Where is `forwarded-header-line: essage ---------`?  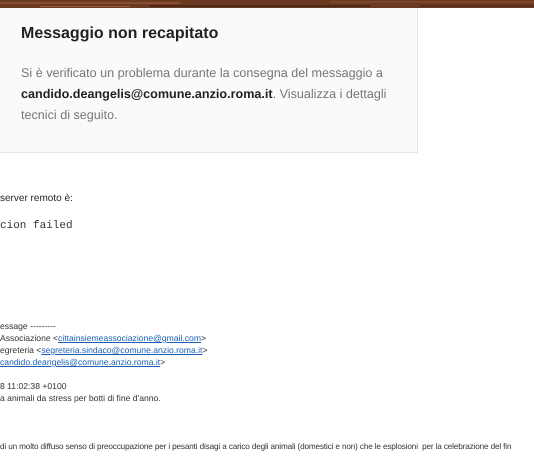 forwarded-header-line: essage --------- is located at coordinates (28, 326).